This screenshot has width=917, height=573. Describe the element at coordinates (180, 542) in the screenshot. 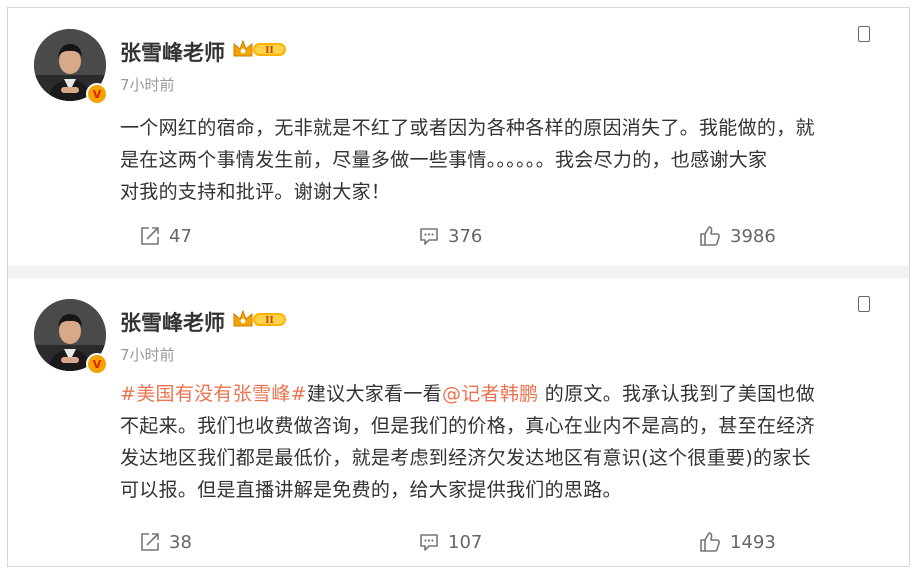

I see `share-count: 38` at that location.